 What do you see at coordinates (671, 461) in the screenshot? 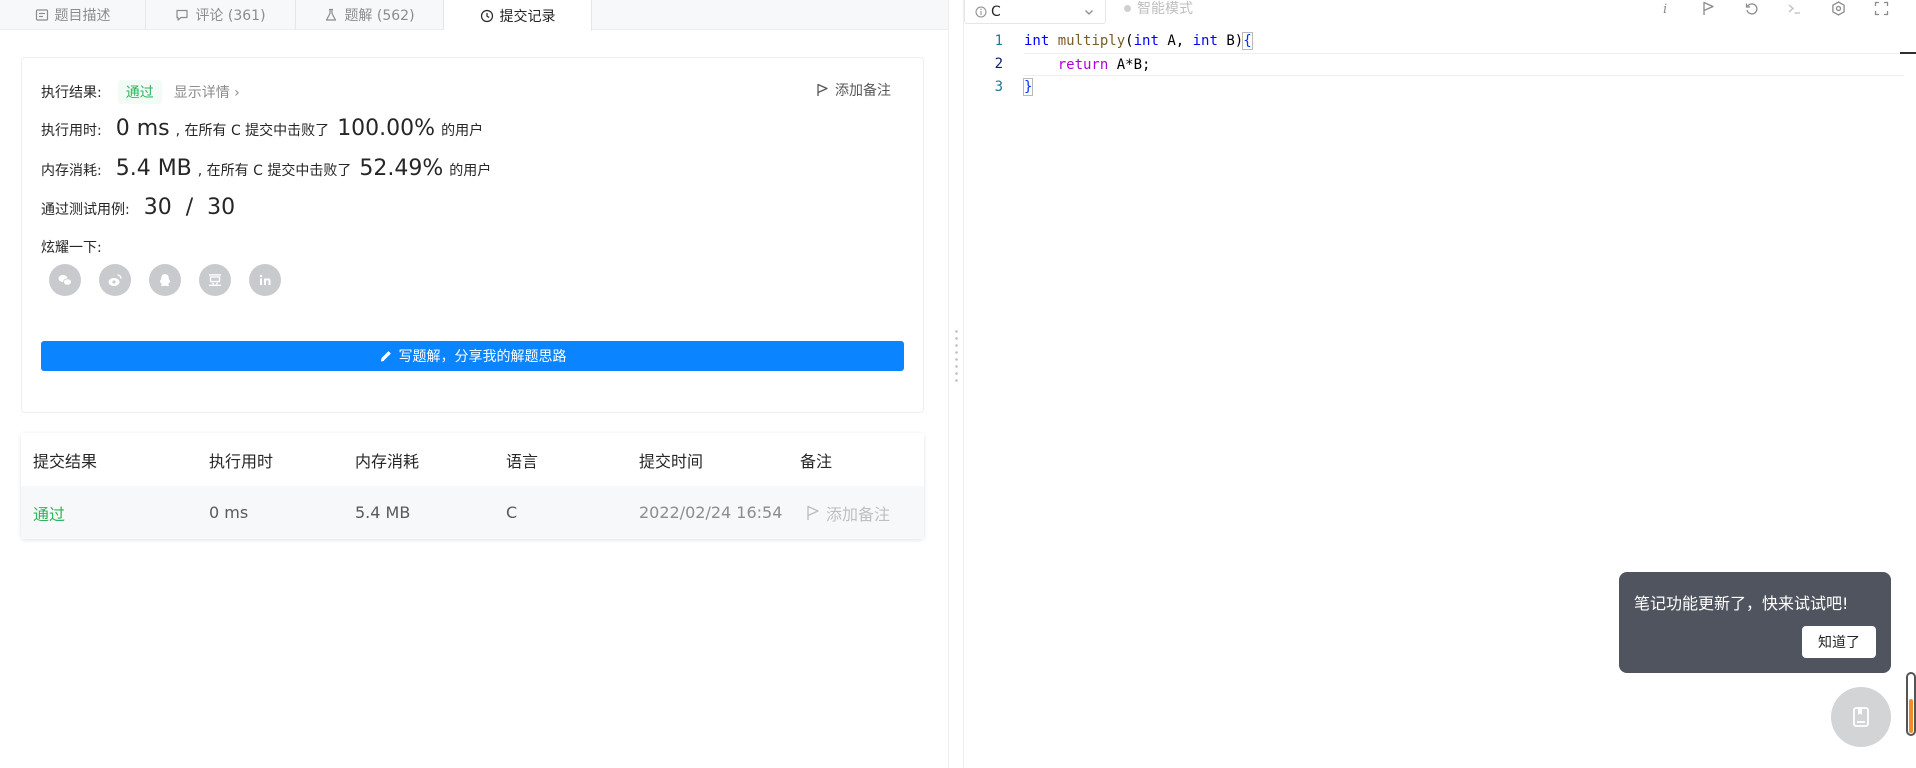
I see `col-time: 提交时间` at bounding box center [671, 461].